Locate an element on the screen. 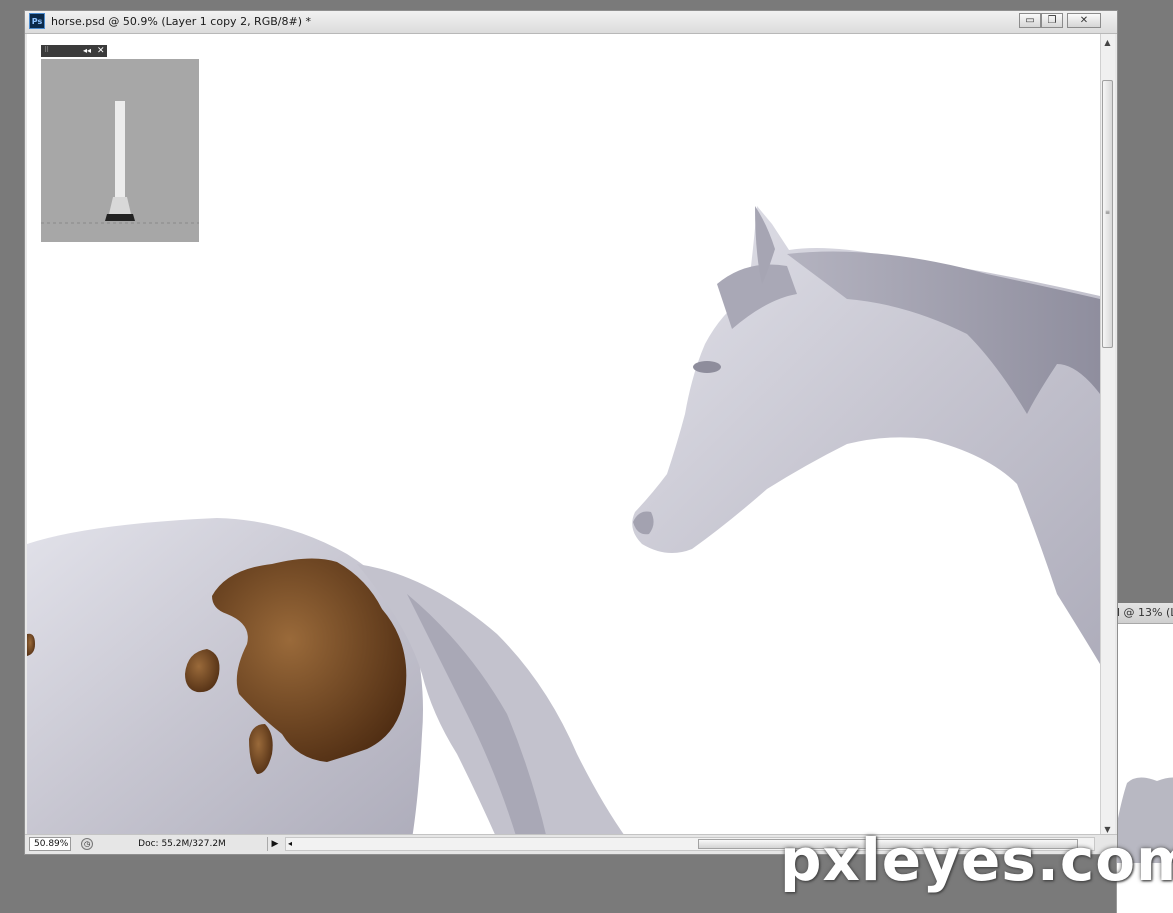 This screenshot has height=913, width=1173. status-menu-arrow-icon: ▶ is located at coordinates (275, 844).